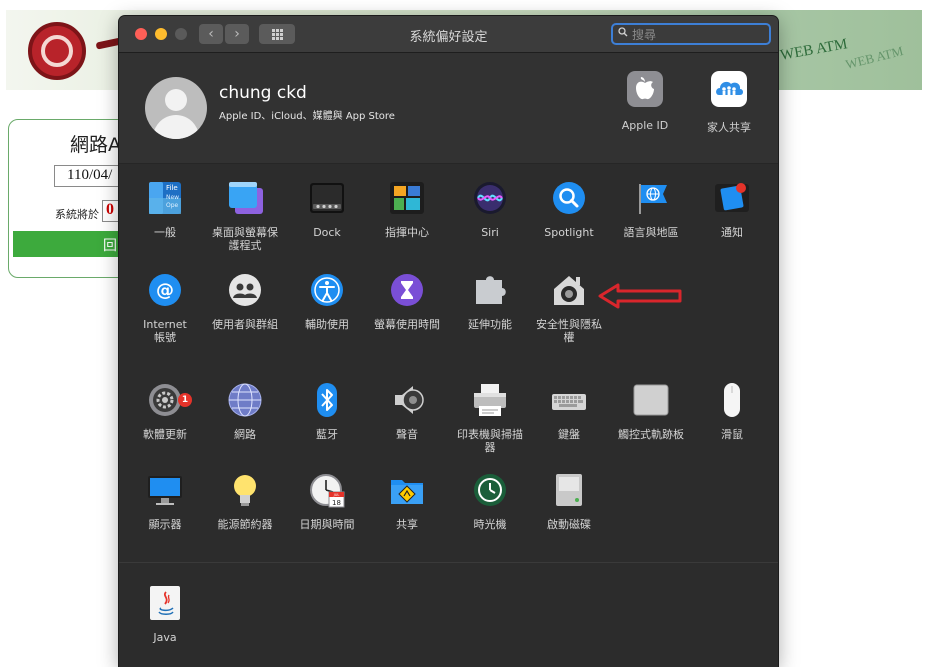 This screenshot has width=930, height=667. I want to click on pref-label: 語言與地區, so click(651, 232).